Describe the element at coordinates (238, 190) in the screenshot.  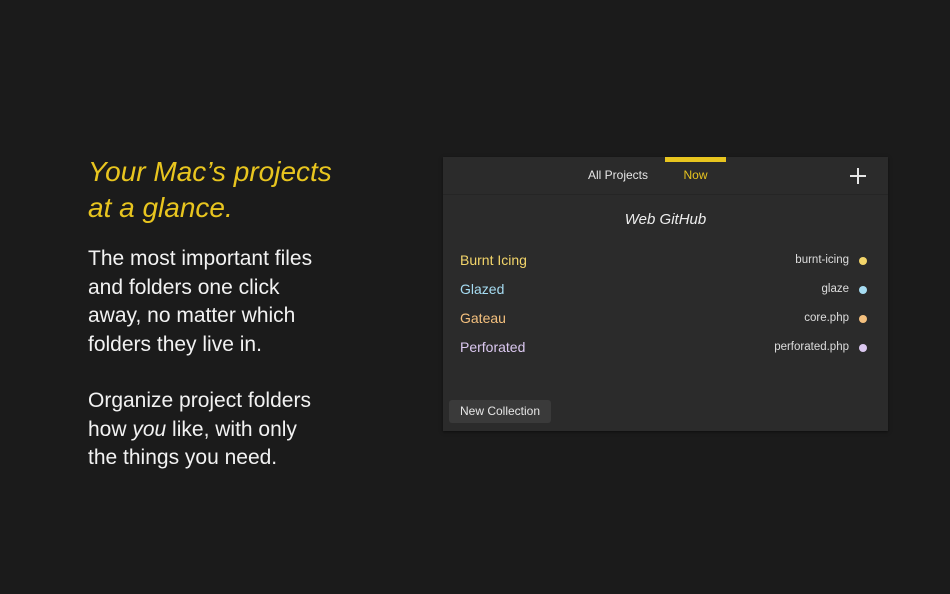
I see `headline: Your Mac’s projects at a glance.` at that location.